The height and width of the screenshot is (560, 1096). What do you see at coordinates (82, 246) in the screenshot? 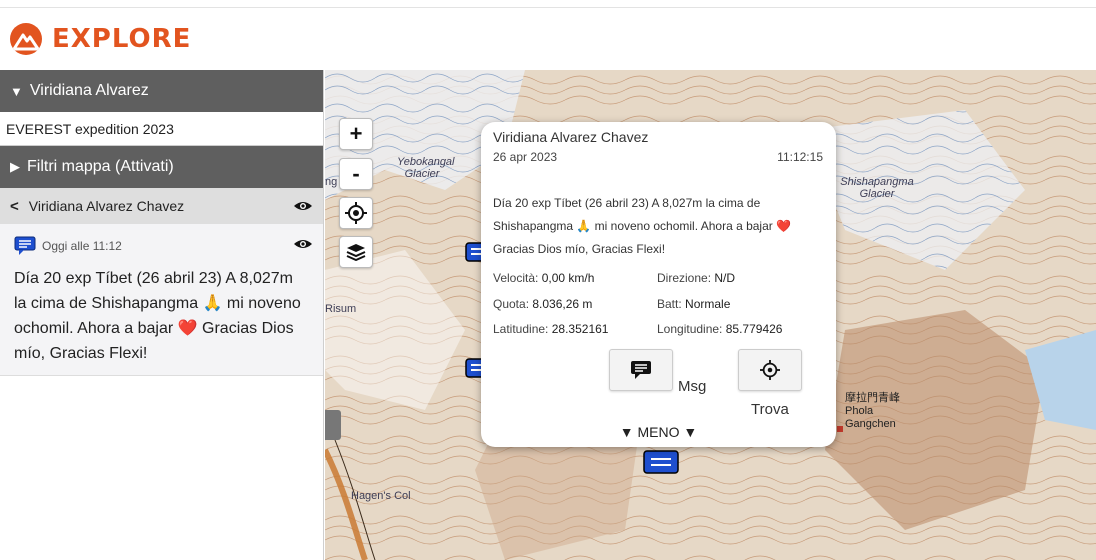
I see `message-time: Oggi alle 11:12` at bounding box center [82, 246].